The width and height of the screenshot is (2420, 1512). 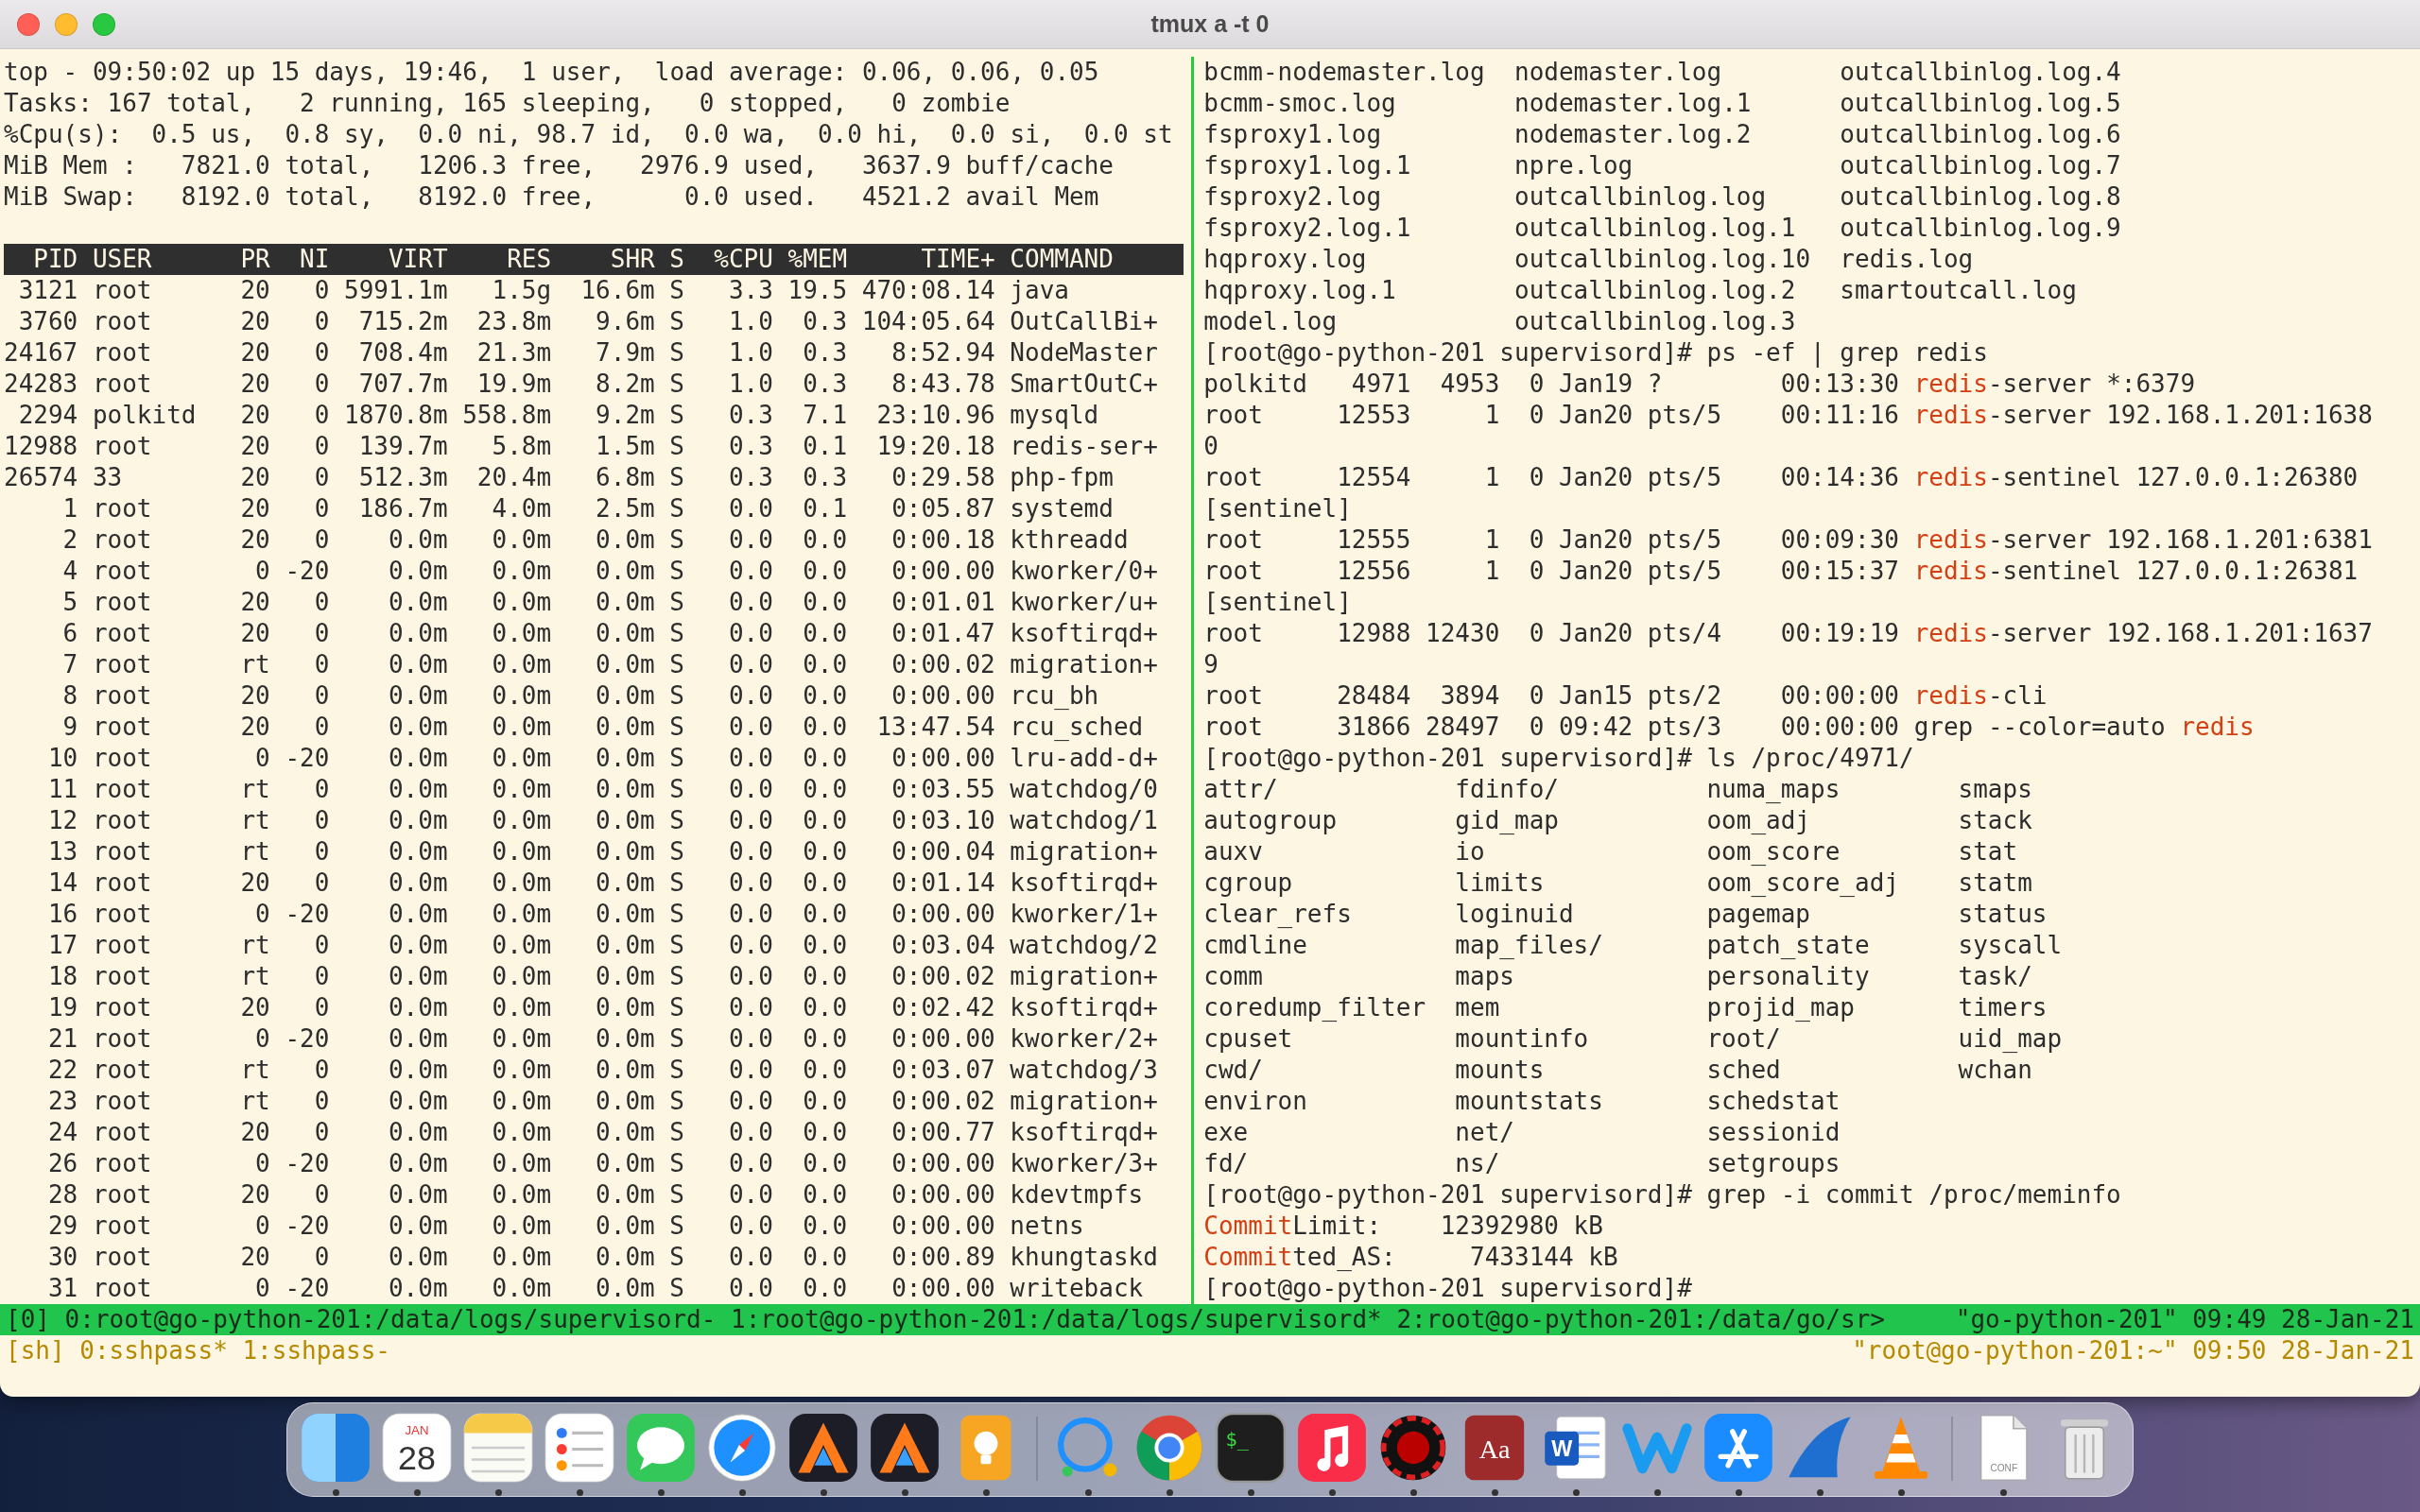 What do you see at coordinates (28, 24) in the screenshot?
I see `close-button` at bounding box center [28, 24].